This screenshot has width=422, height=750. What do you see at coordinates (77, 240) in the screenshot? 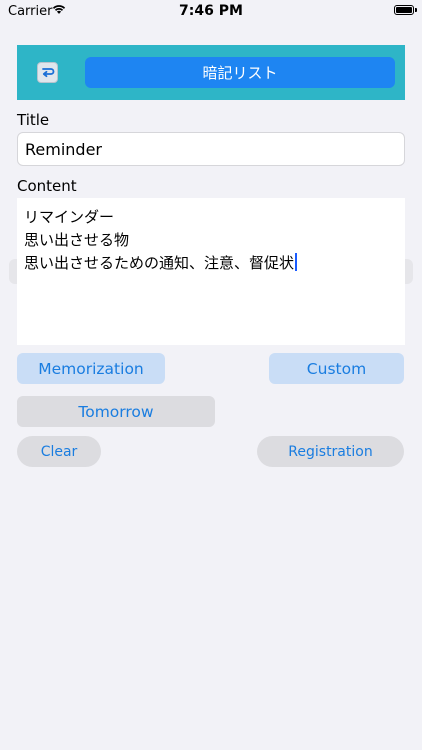
I see `content-line: 思い出させる物` at bounding box center [77, 240].